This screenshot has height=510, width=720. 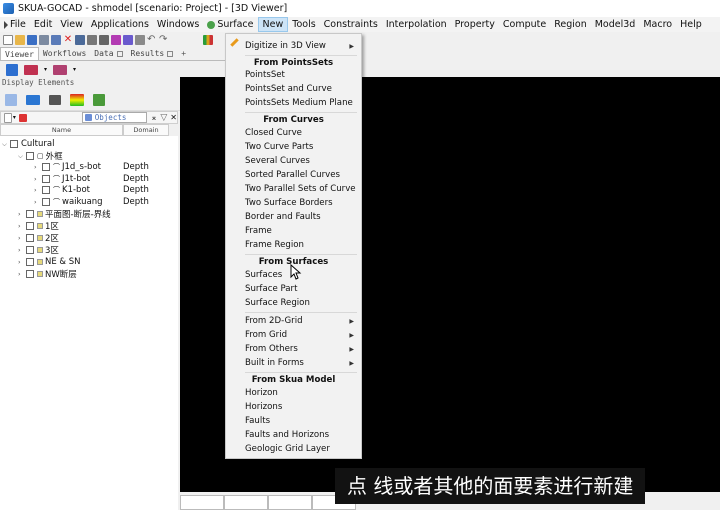 What do you see at coordinates (303, 24) in the screenshot?
I see `menu-tools: Tools` at bounding box center [303, 24].